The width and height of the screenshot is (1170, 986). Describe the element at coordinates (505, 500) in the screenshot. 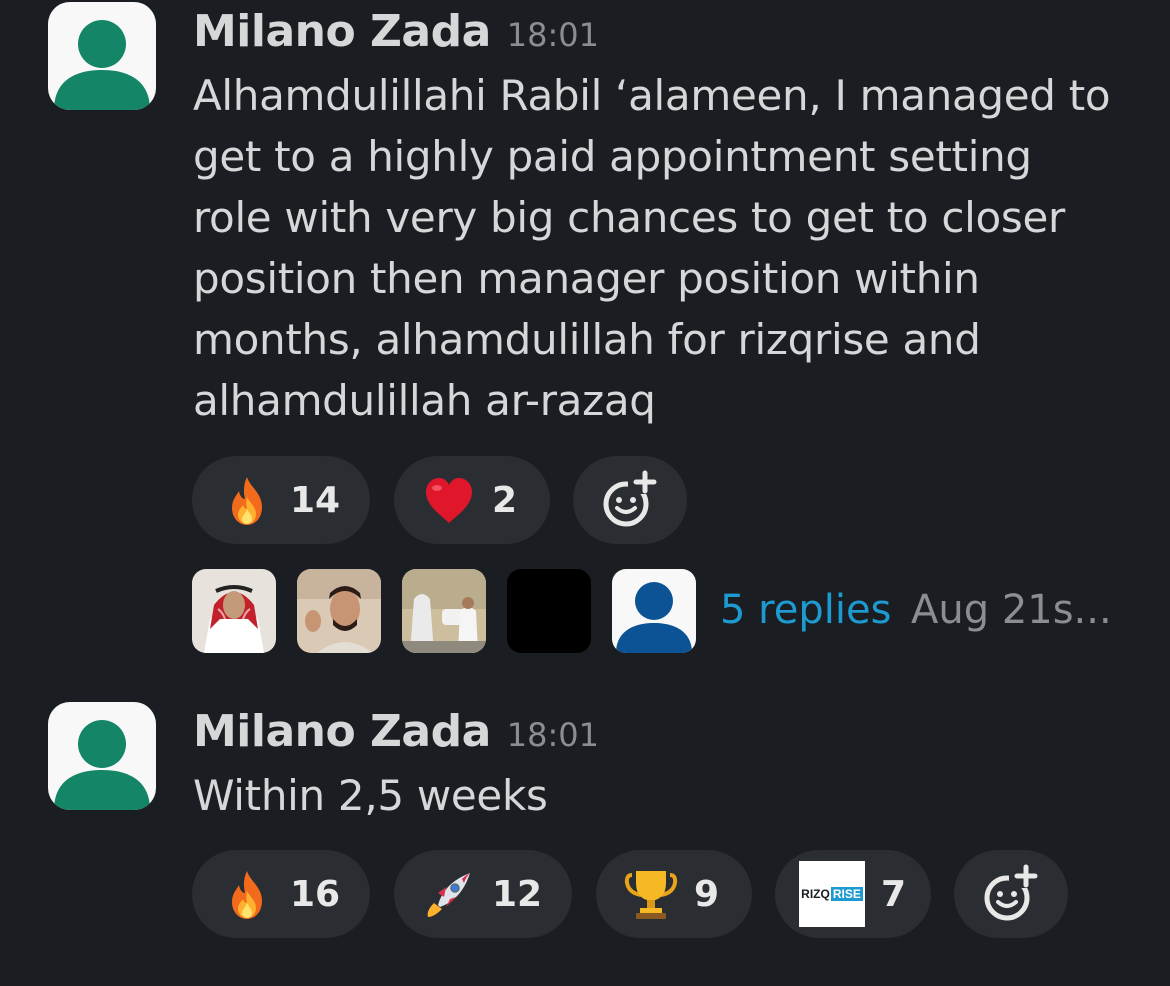

I see `reaction-count: 2` at that location.